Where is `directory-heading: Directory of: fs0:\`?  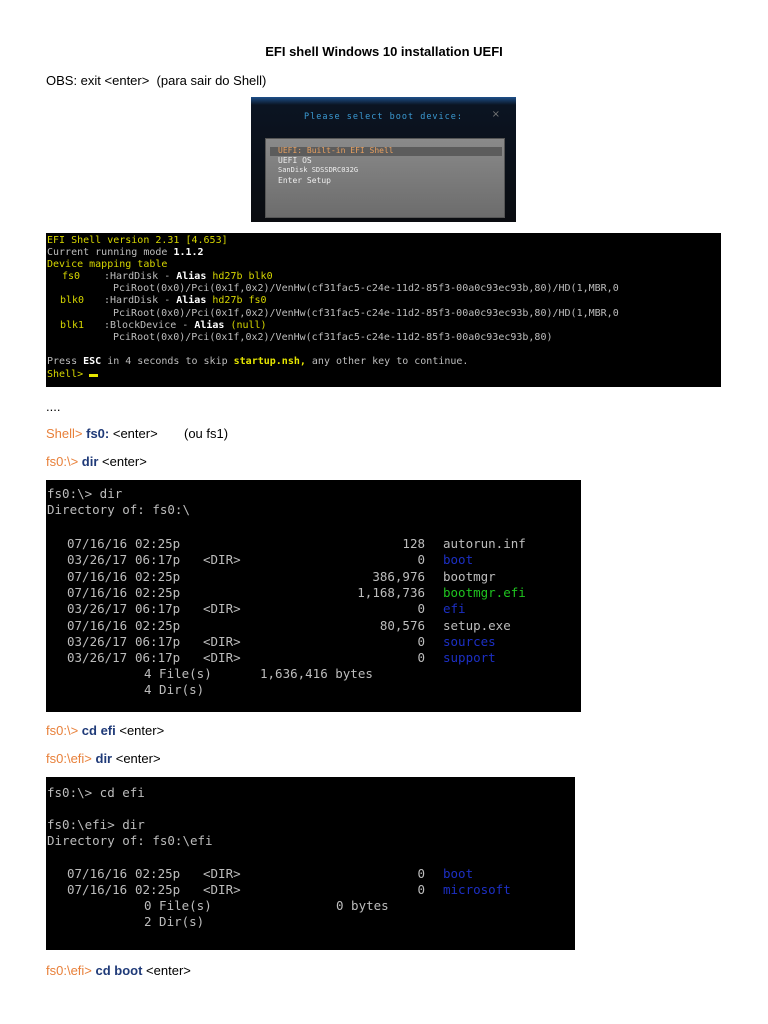
directory-heading: Directory of: fs0:\ is located at coordinates (118, 509).